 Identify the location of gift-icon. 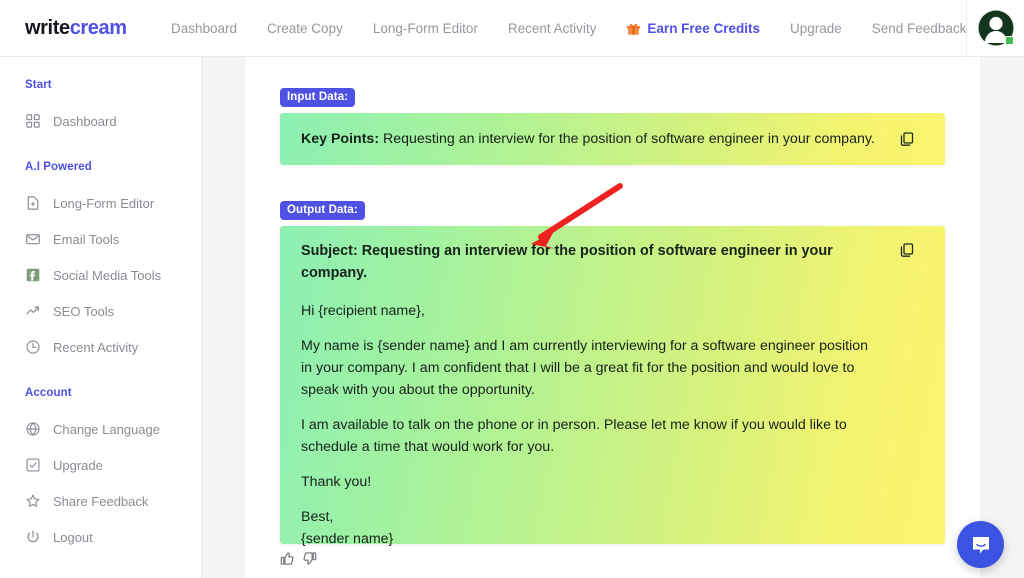
(633, 28).